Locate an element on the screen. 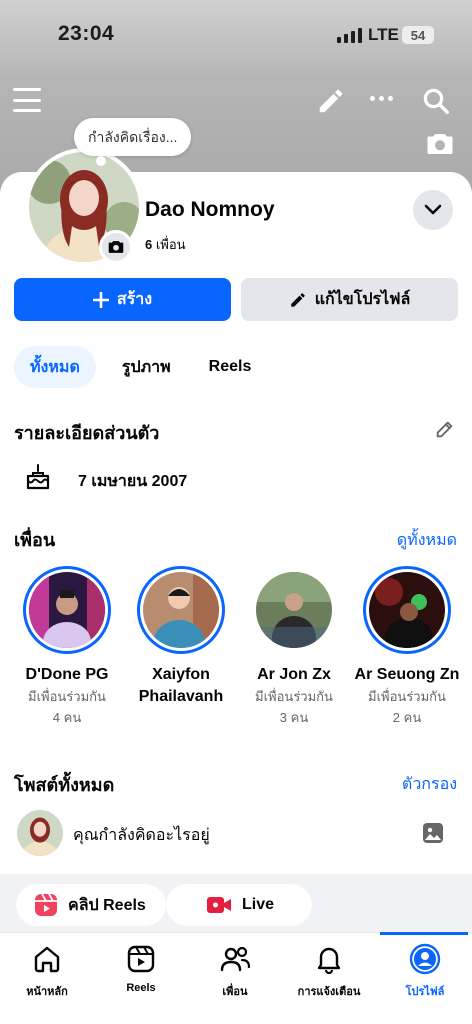 This screenshot has width=472, height=1024. profile-picture is located at coordinates (84, 207).